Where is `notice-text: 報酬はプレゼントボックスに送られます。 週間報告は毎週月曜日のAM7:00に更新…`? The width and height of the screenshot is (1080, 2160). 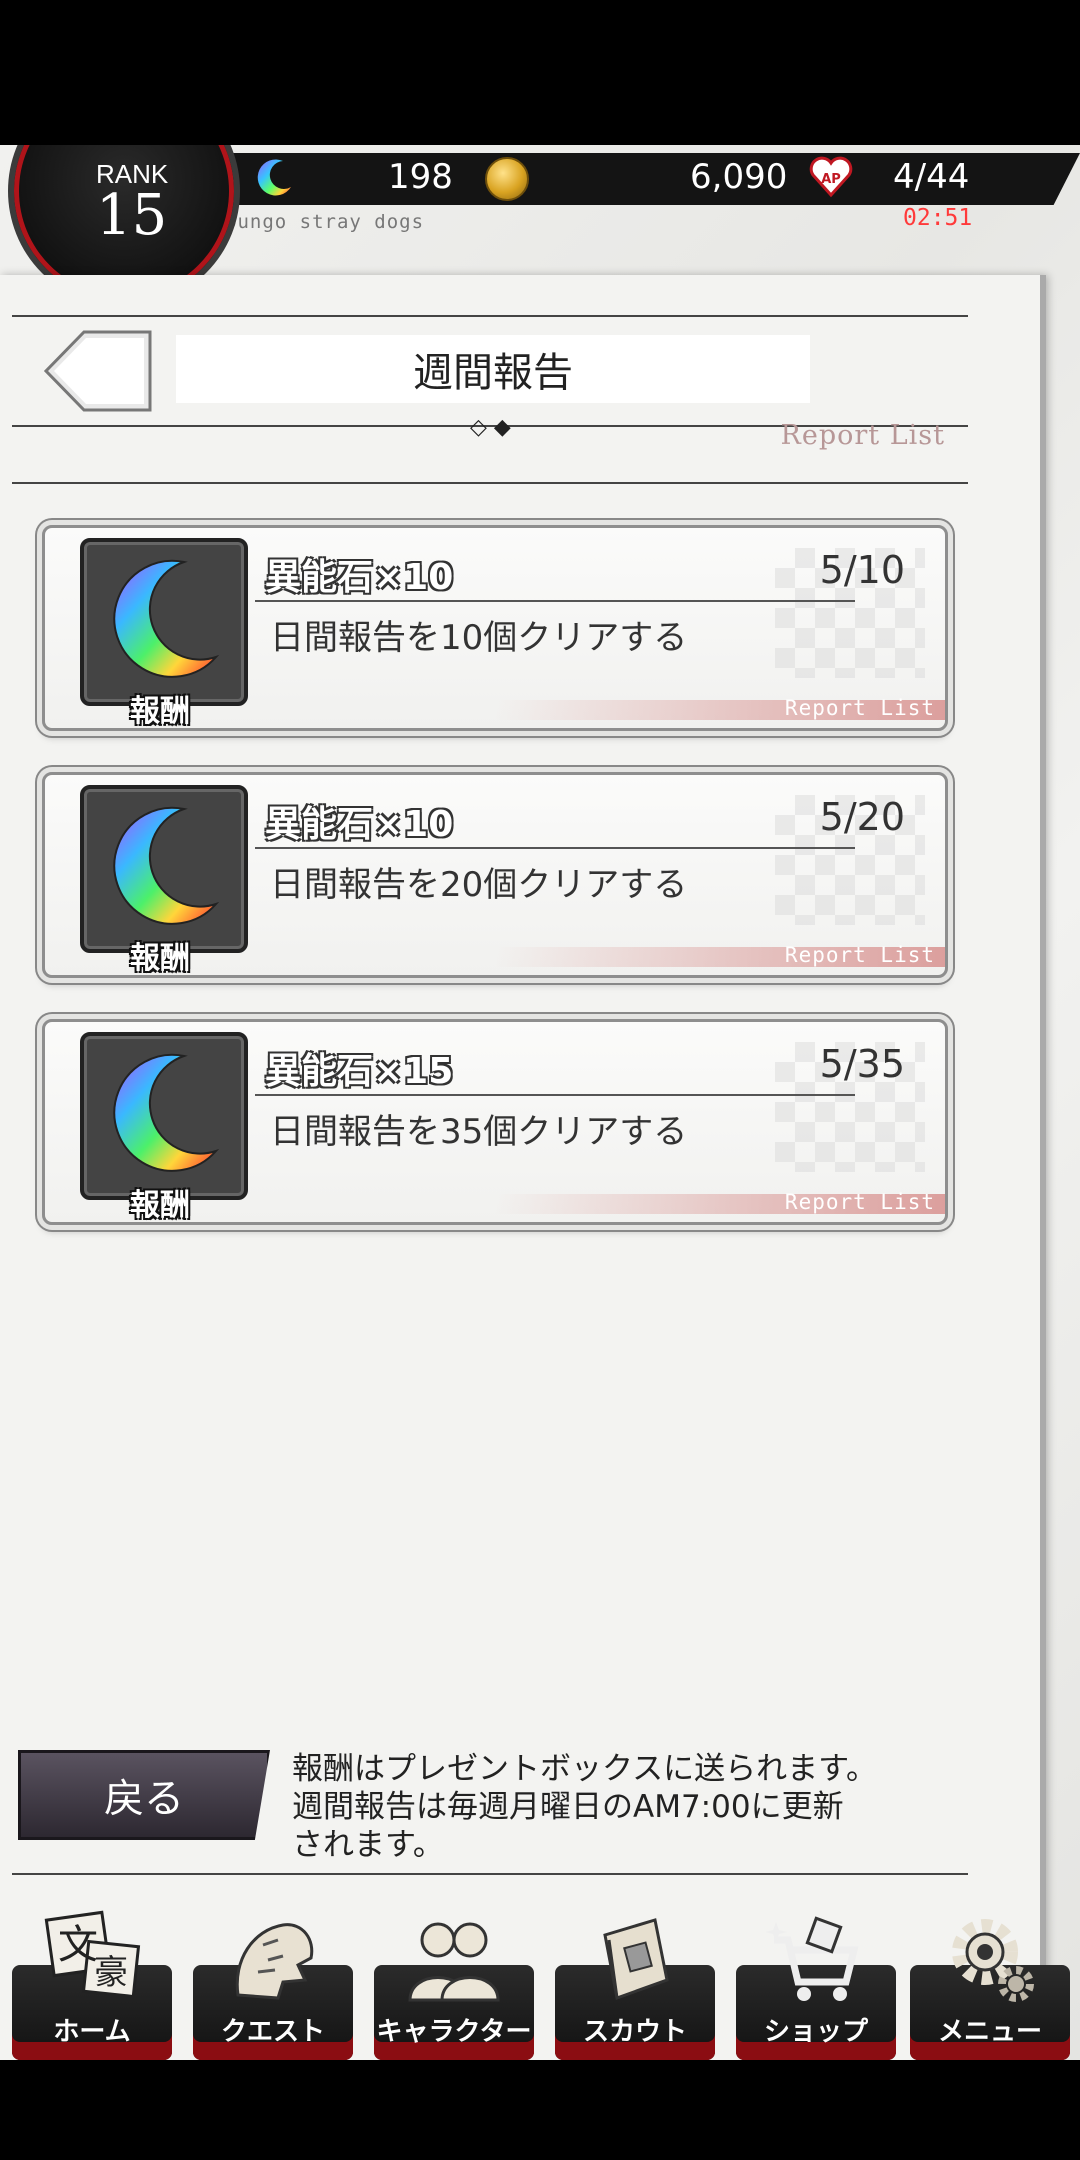
notice-text: 報酬はプレゼントボックスに送られます。 週間報告は毎週月曜日のAM7:00に更新… is located at coordinates (642, 1807).